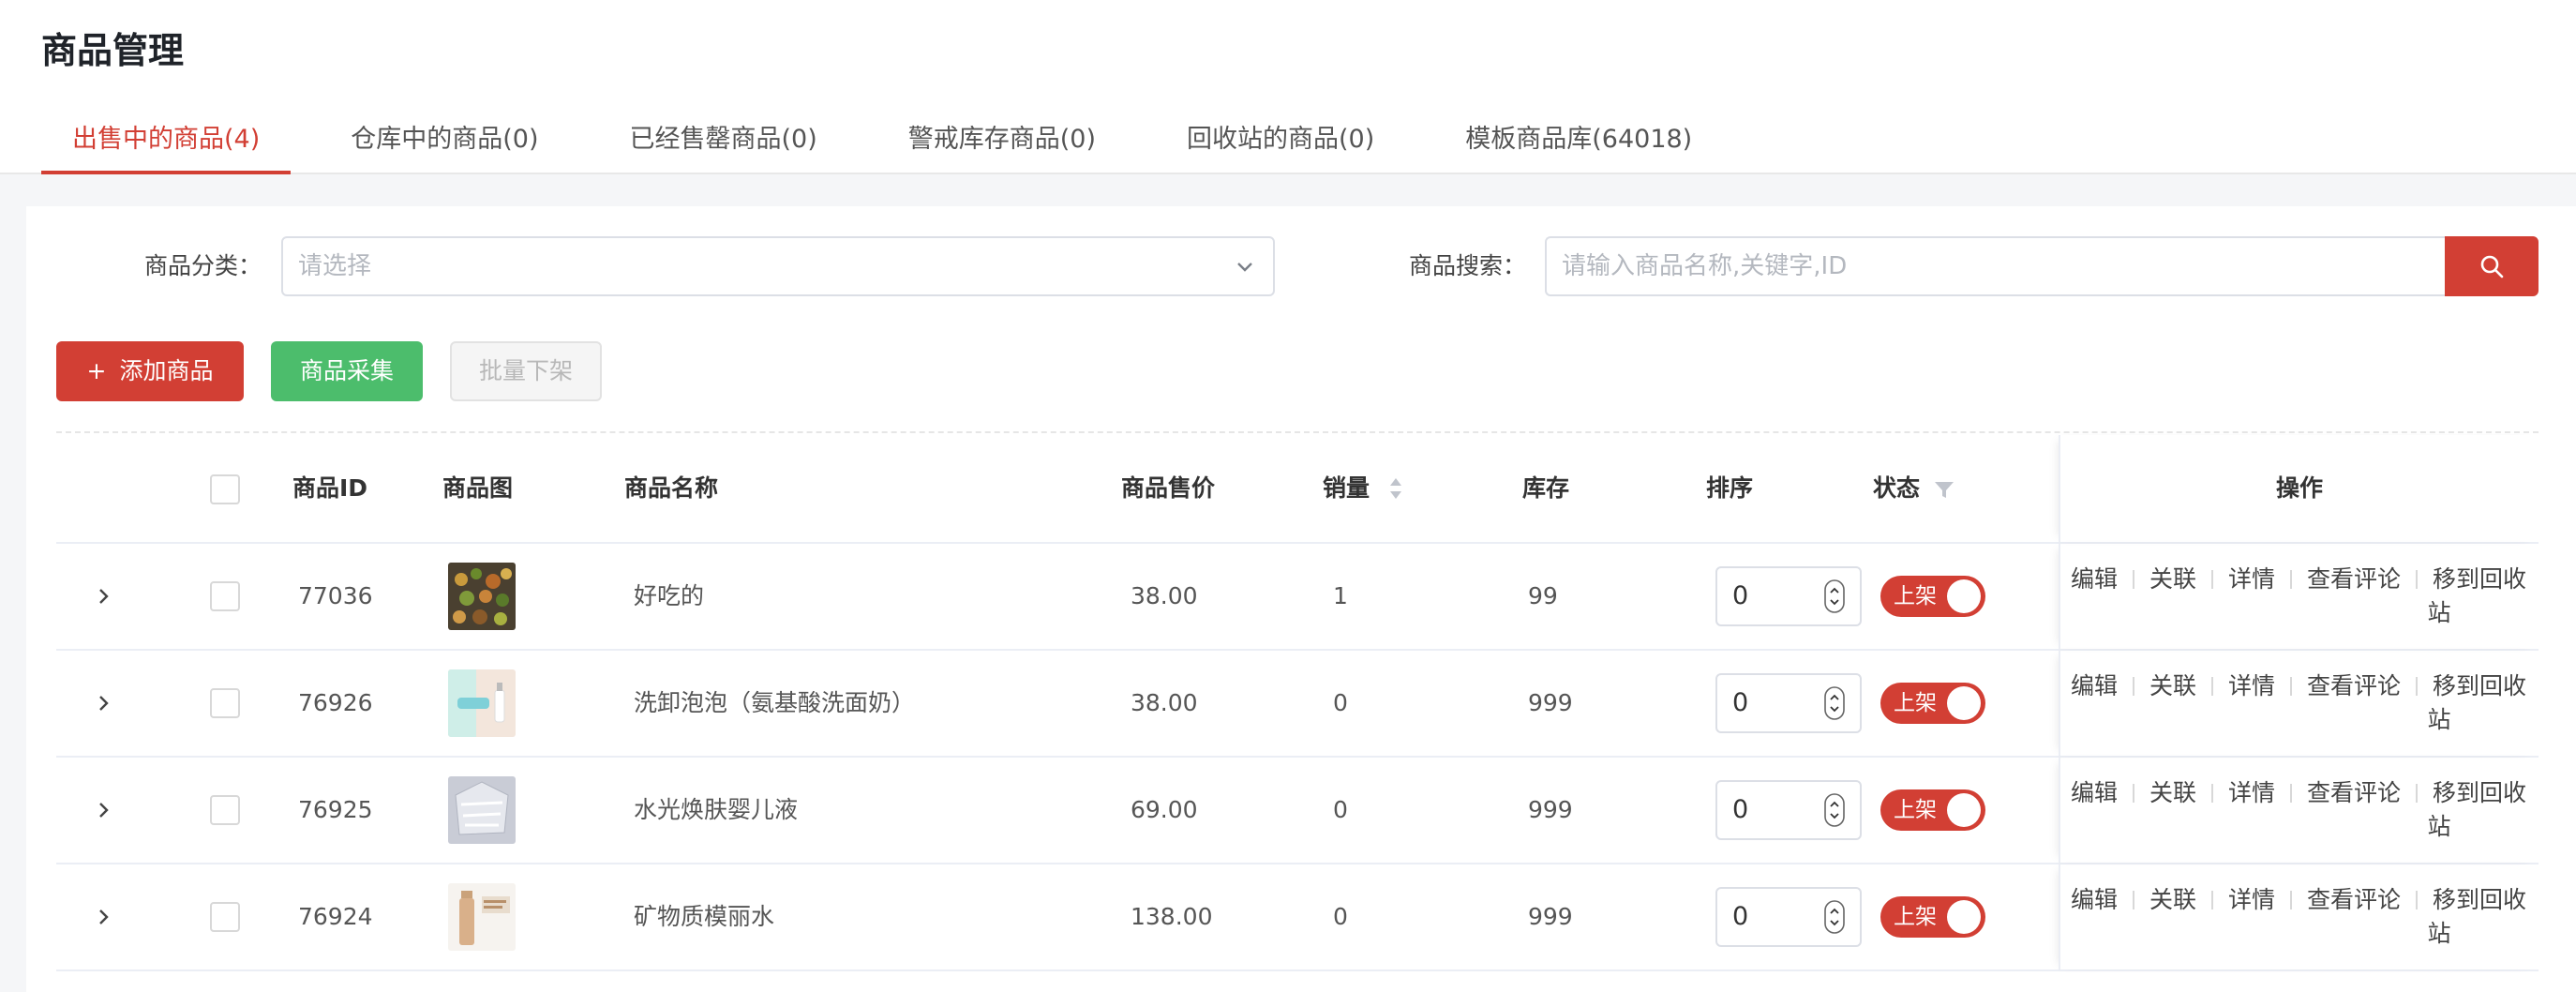  Describe the element at coordinates (113, 51) in the screenshot. I see `page-title: 商品管理` at that location.